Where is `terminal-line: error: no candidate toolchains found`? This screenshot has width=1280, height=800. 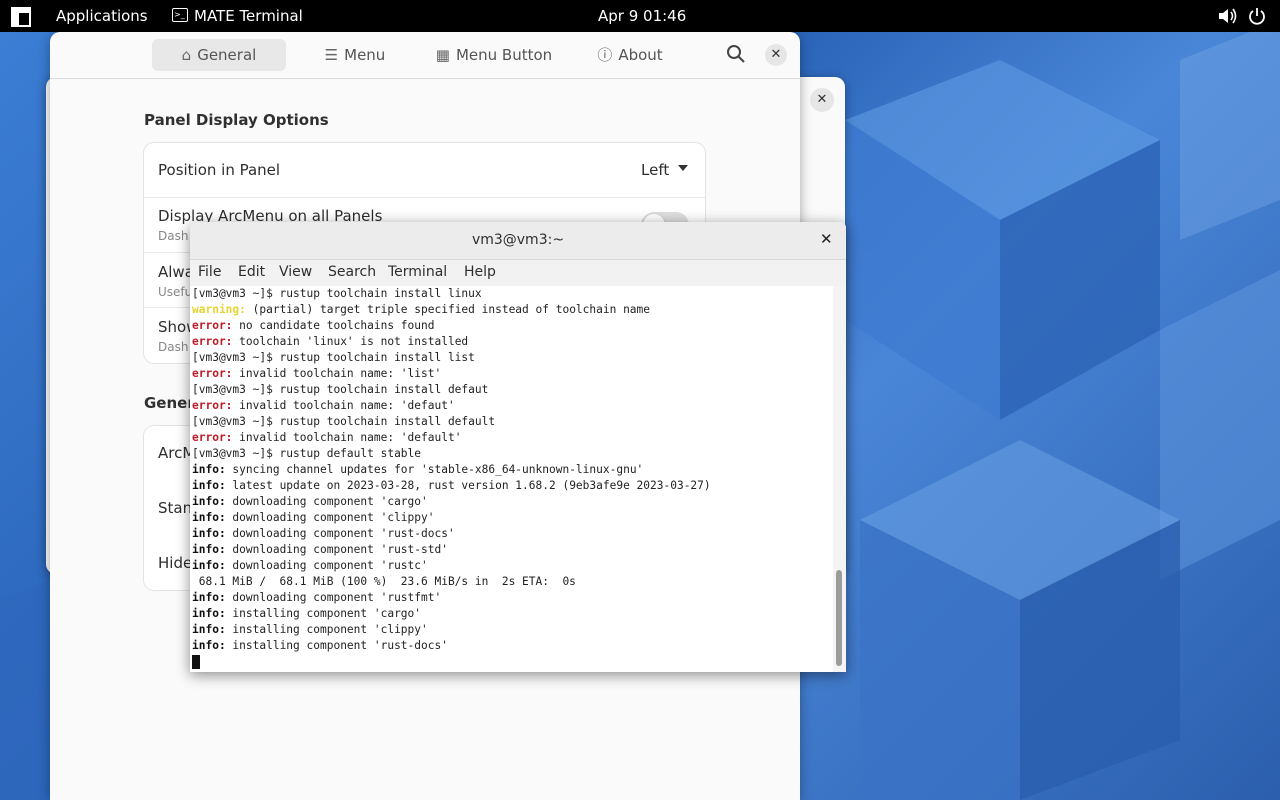 terminal-line: error: no candidate toolchains found is located at coordinates (313, 326).